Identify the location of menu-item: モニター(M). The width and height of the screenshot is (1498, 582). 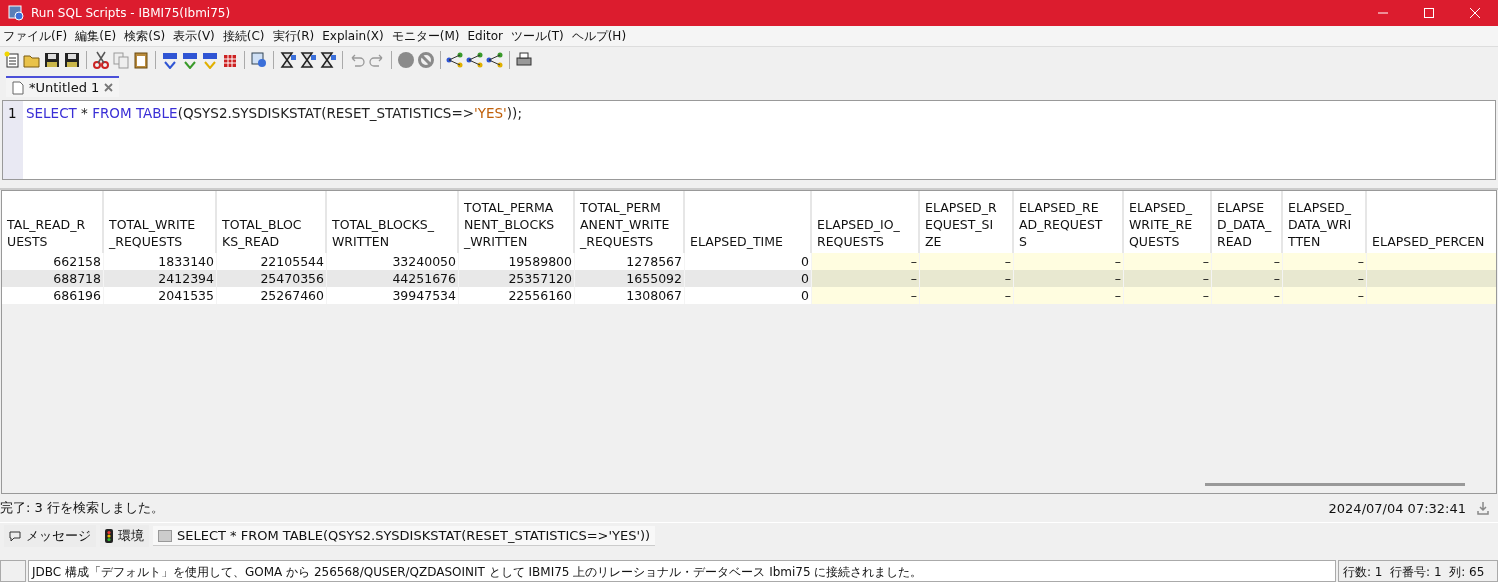
(425, 36).